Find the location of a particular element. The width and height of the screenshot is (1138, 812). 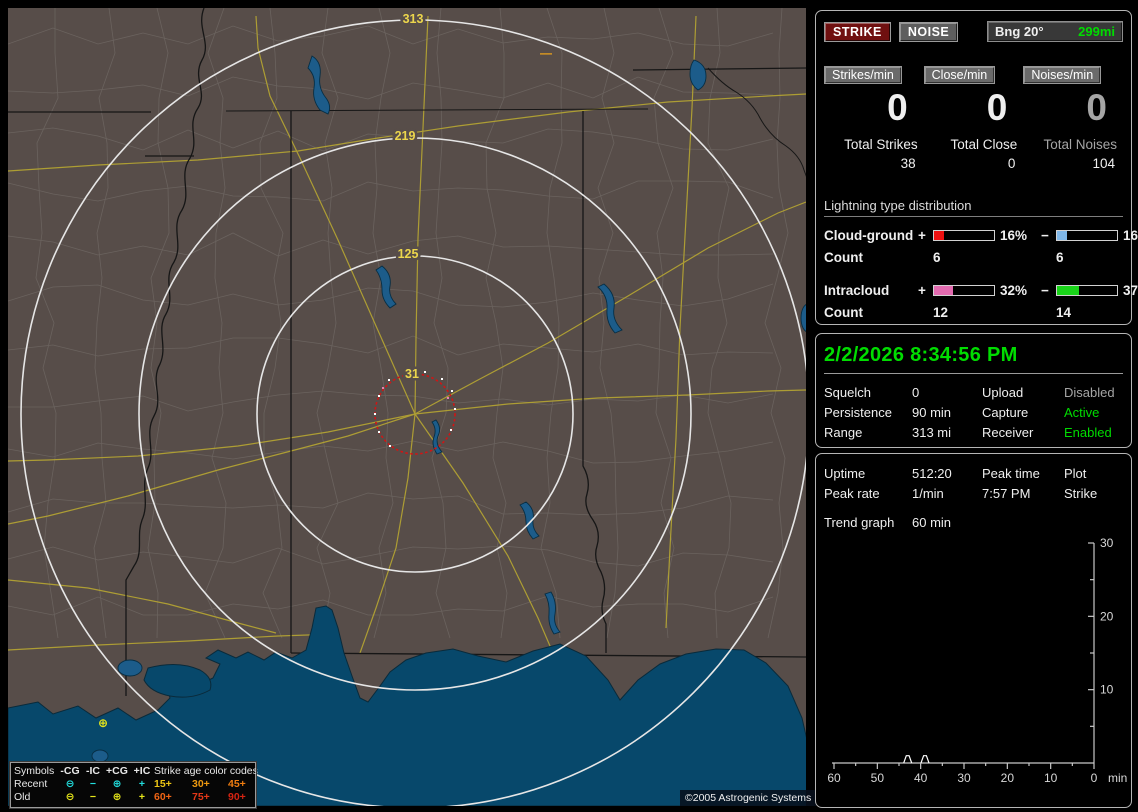

age-60: 60+ is located at coordinates (163, 797).